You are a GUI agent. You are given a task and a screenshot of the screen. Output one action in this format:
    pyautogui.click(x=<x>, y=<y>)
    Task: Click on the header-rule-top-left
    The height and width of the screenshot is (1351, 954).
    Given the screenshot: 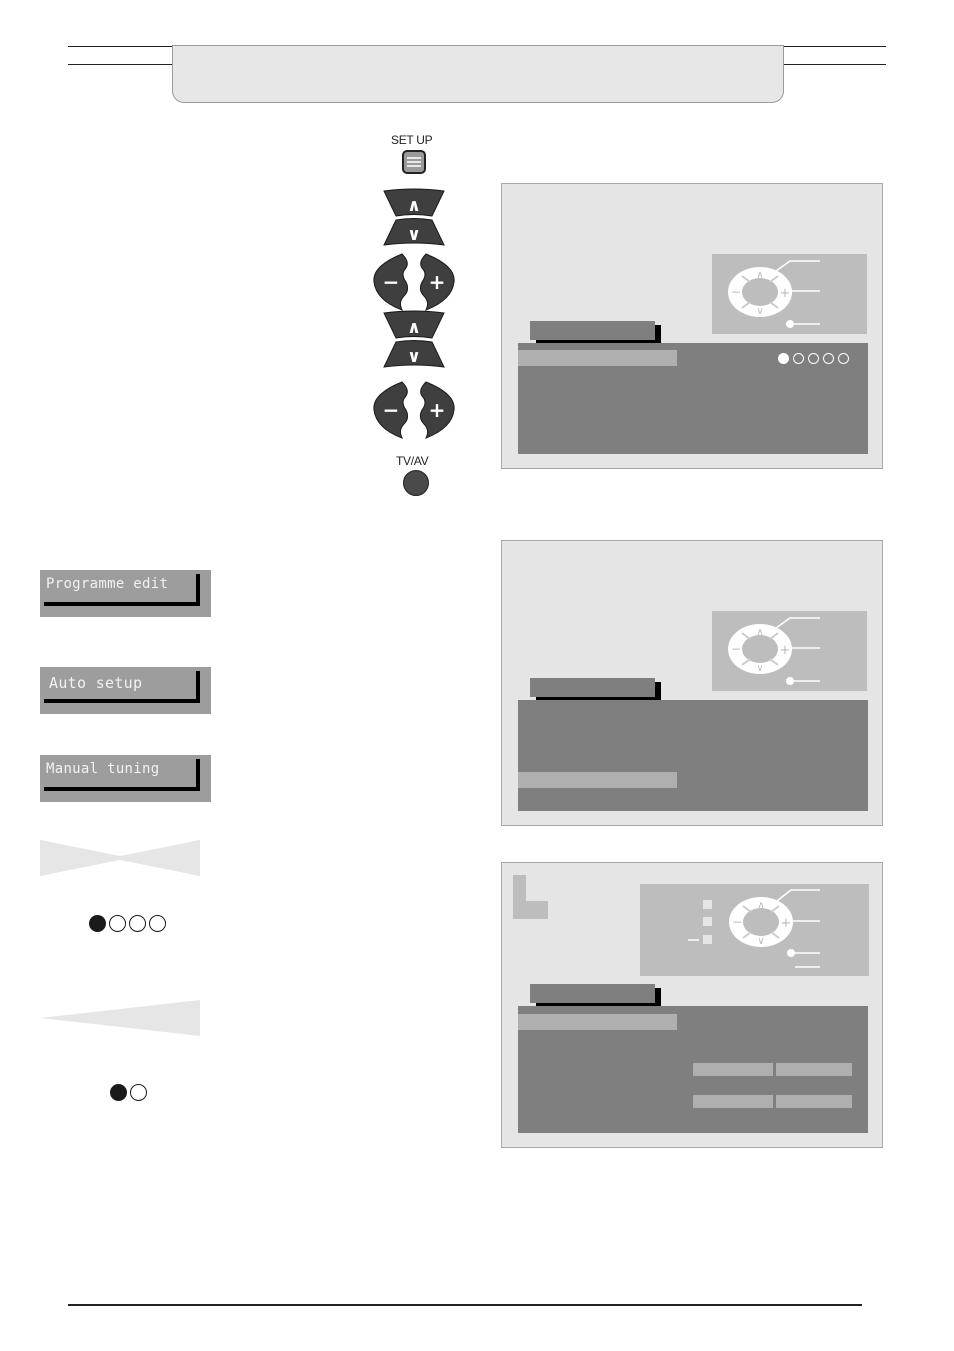 What is the action you would take?
    pyautogui.click(x=120, y=46)
    